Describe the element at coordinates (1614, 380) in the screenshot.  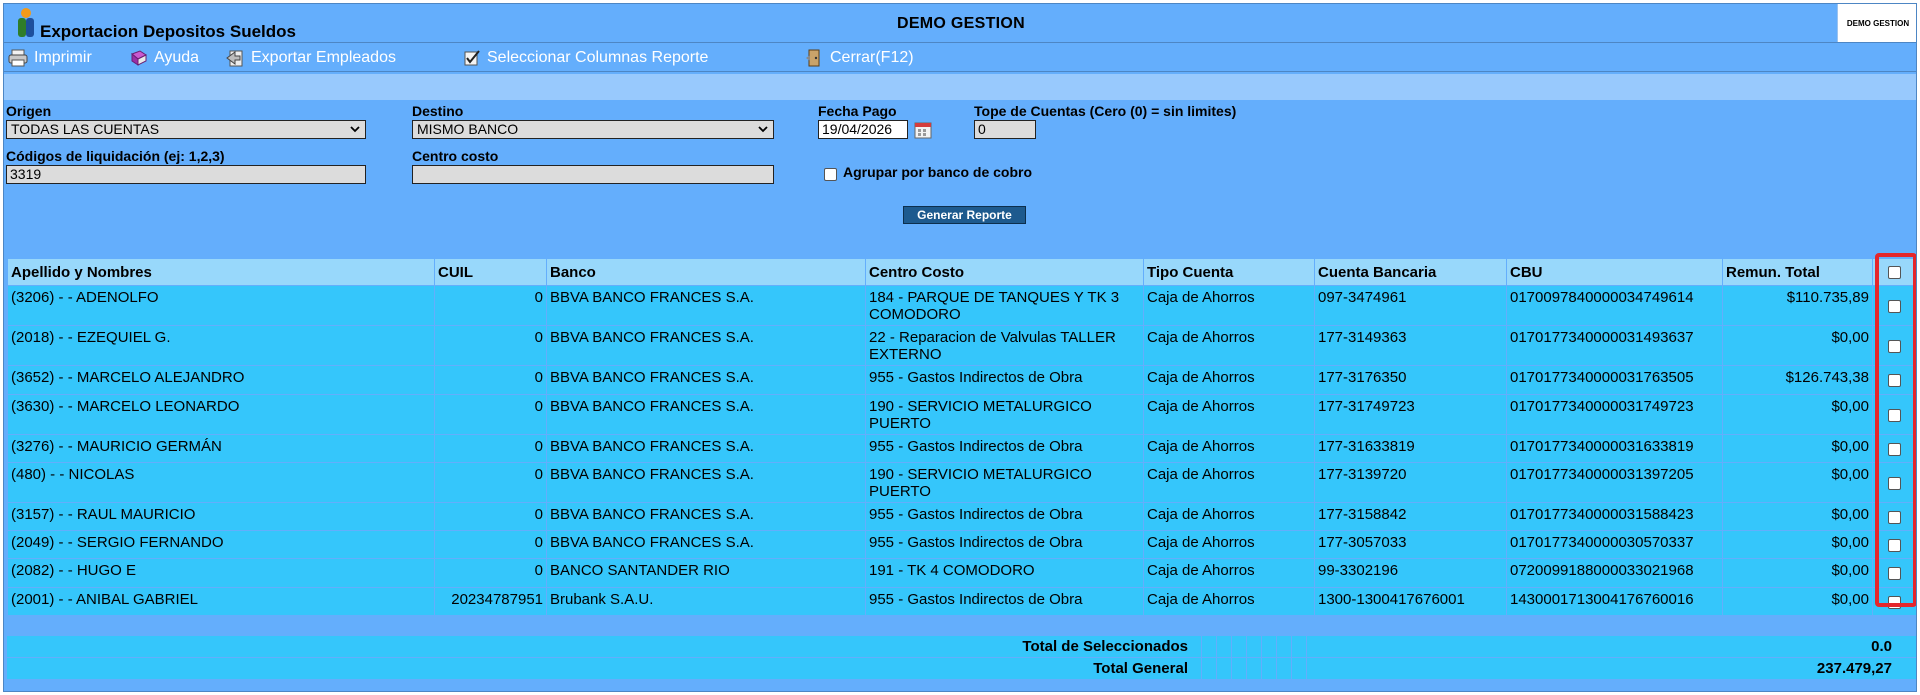
I see `cell-cbu: 0170177340000031763505` at that location.